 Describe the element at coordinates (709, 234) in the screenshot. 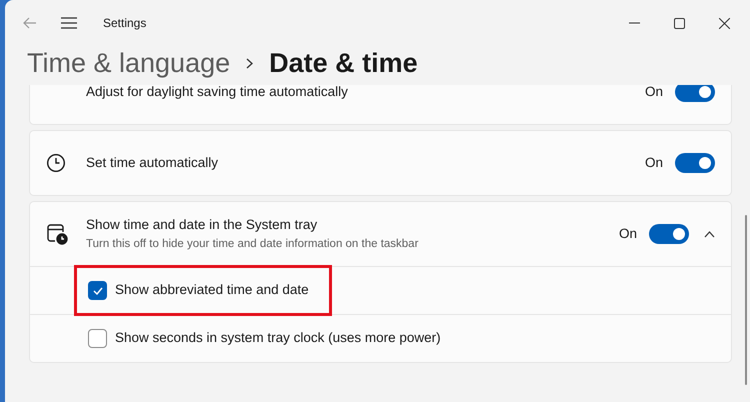

I see `chevron-icon` at that location.